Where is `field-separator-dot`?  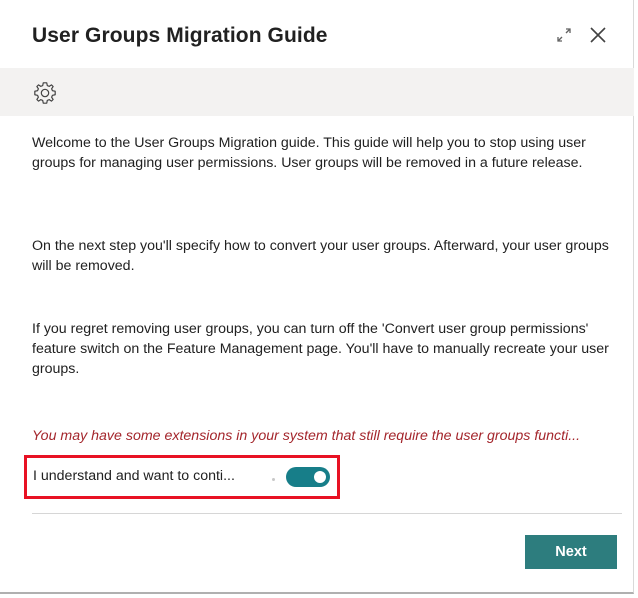 field-separator-dot is located at coordinates (273, 479).